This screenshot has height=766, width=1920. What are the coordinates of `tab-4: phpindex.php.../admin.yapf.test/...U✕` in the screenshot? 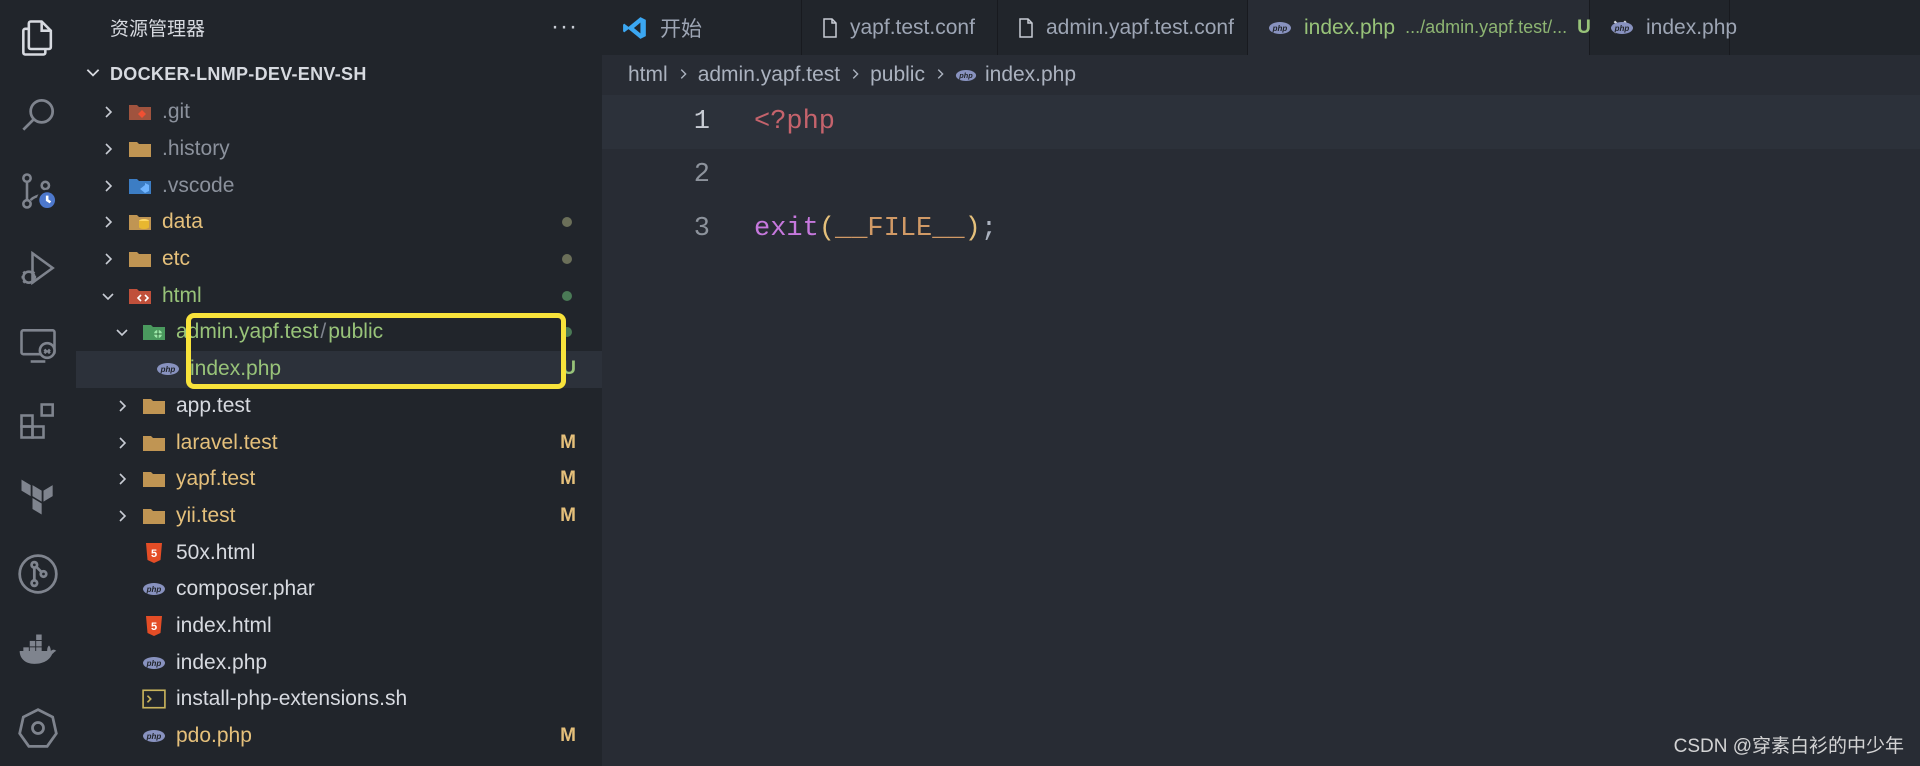 It's located at (1438, 27).